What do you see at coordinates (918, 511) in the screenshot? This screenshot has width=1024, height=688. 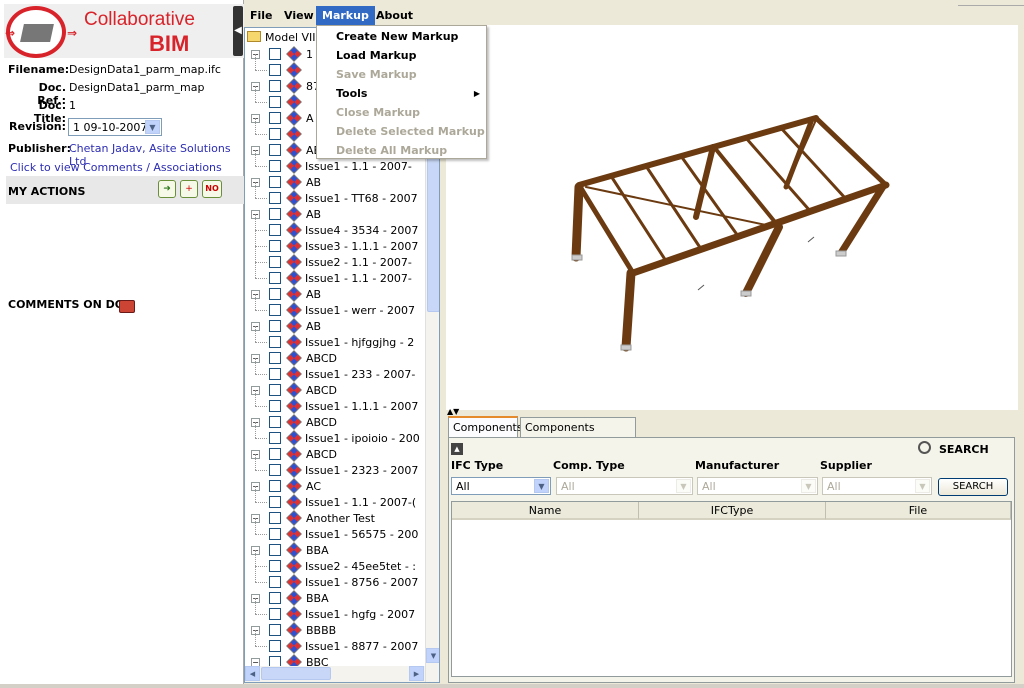 I see `column-header-file: File` at bounding box center [918, 511].